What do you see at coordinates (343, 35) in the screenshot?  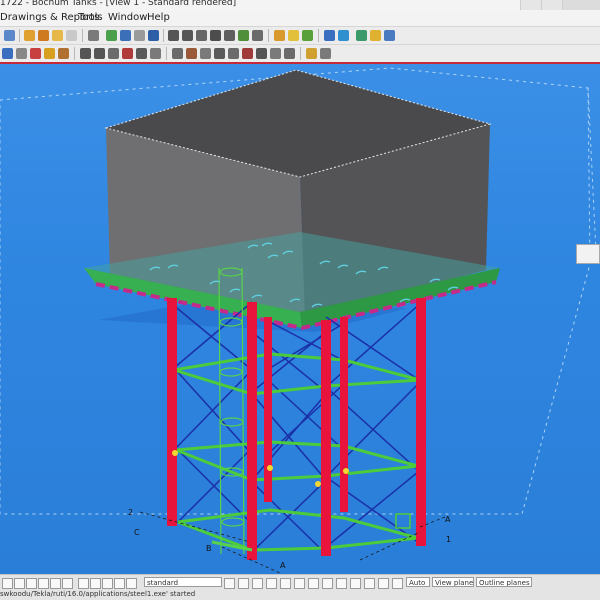 I see `report-icon` at bounding box center [343, 35].